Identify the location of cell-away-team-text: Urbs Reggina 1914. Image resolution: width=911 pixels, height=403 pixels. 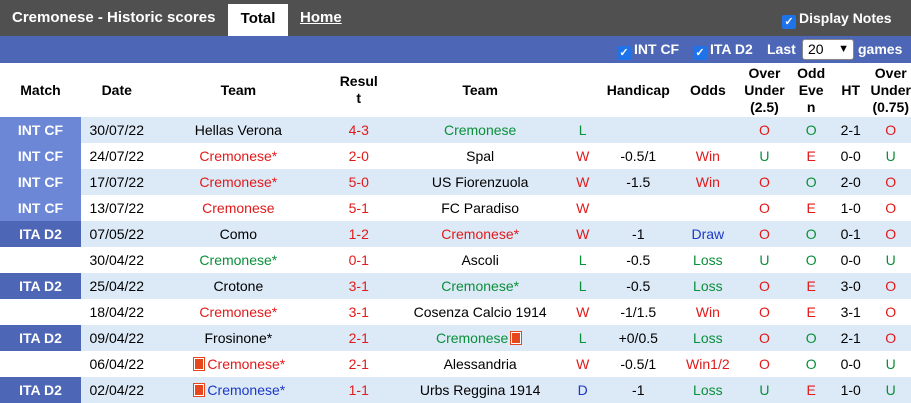
(480, 390).